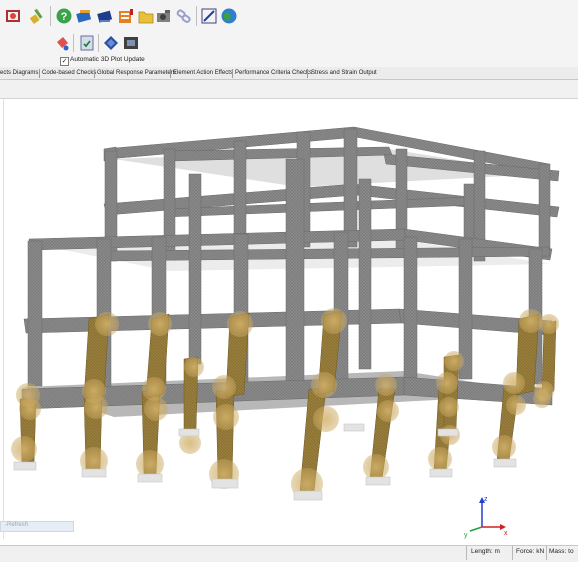 This screenshot has width=578, height=562. I want to click on globe-icon, so click(229, 16).